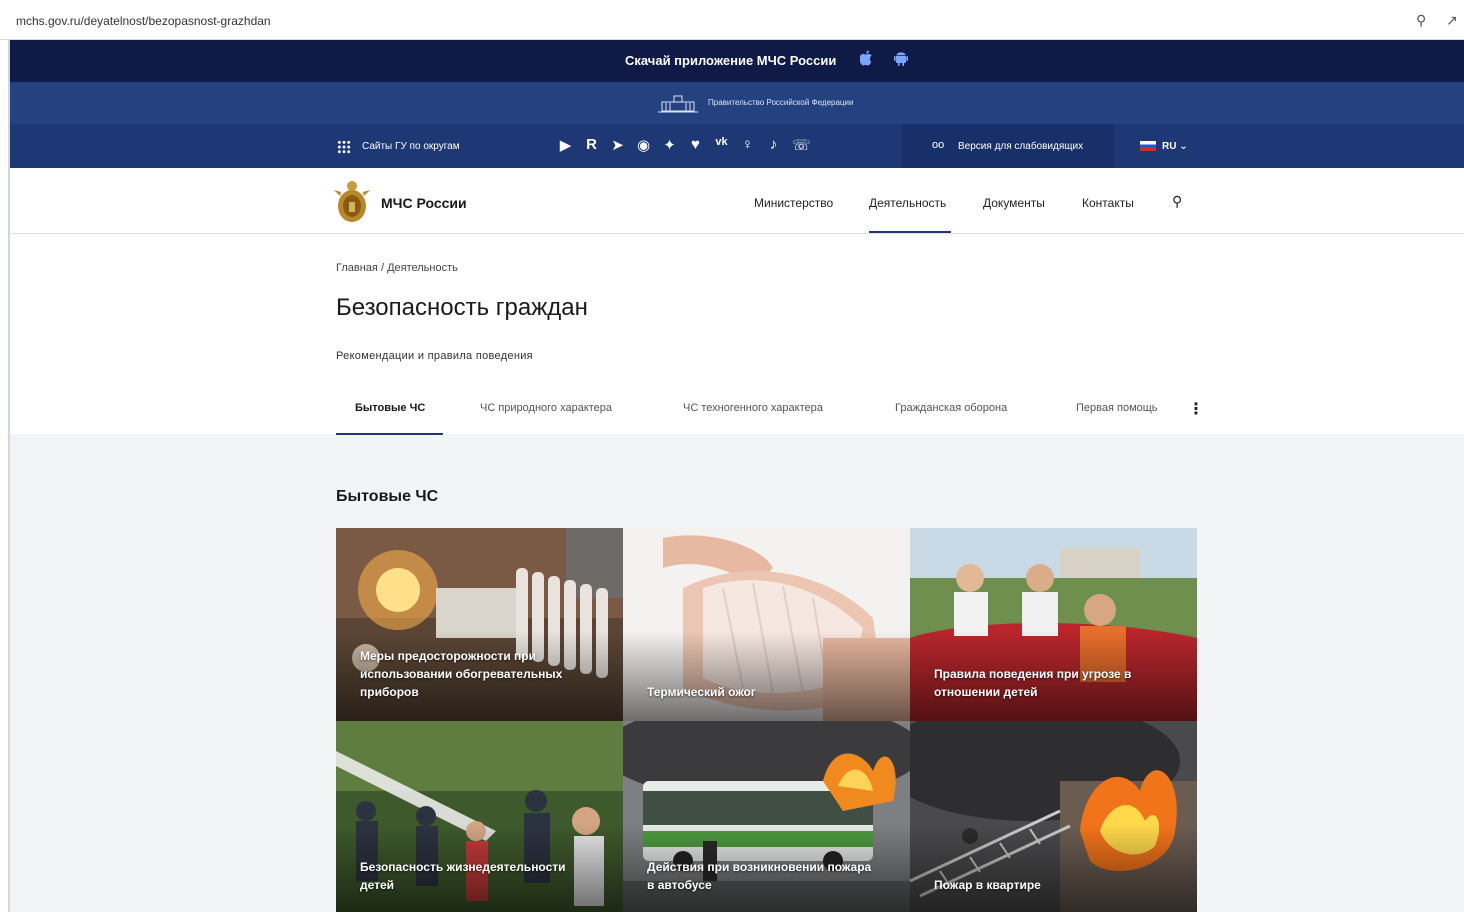 The height and width of the screenshot is (912, 1464). What do you see at coordinates (1452, 20) in the screenshot?
I see `share-icon: ↗` at bounding box center [1452, 20].